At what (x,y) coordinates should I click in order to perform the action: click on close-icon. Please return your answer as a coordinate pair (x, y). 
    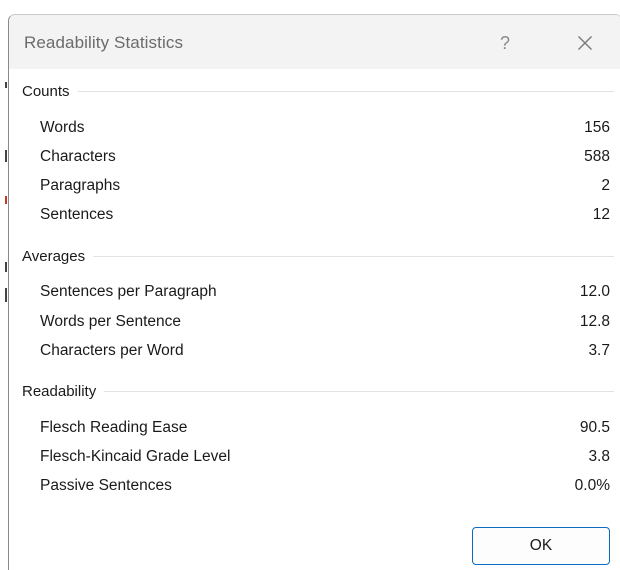
    Looking at the image, I should click on (585, 43).